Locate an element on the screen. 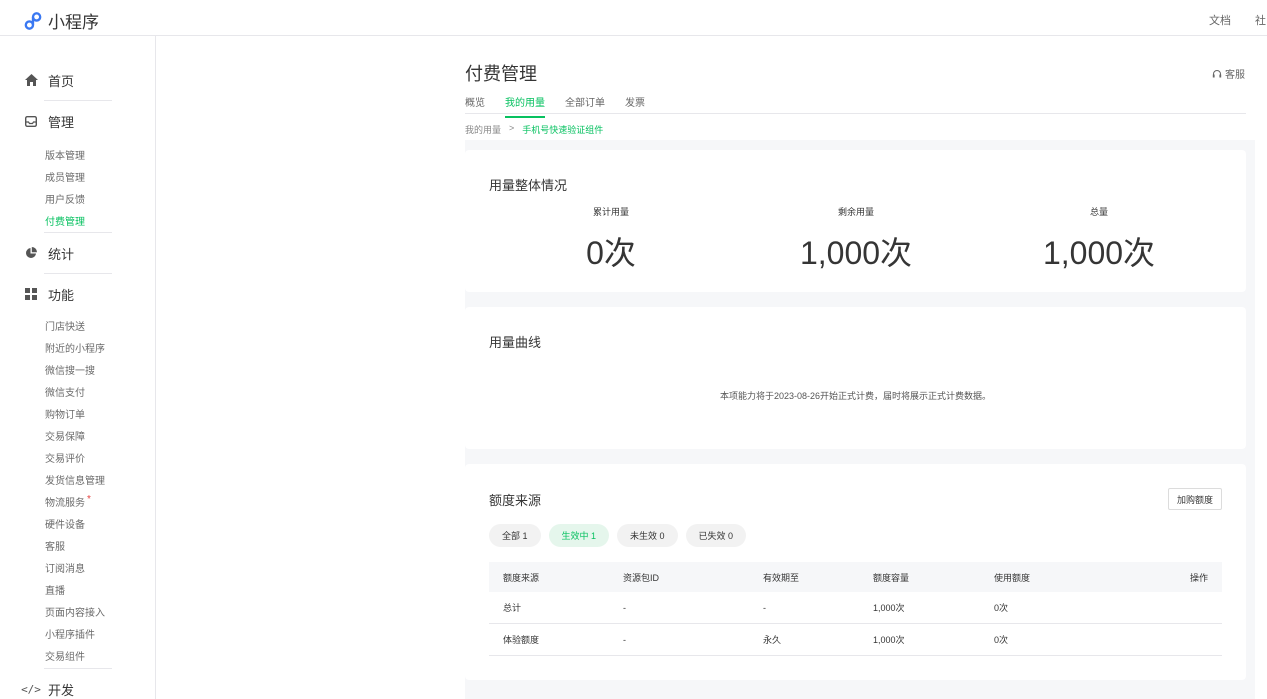  sidebar-subitem: 页面内容接入 is located at coordinates (75, 611).